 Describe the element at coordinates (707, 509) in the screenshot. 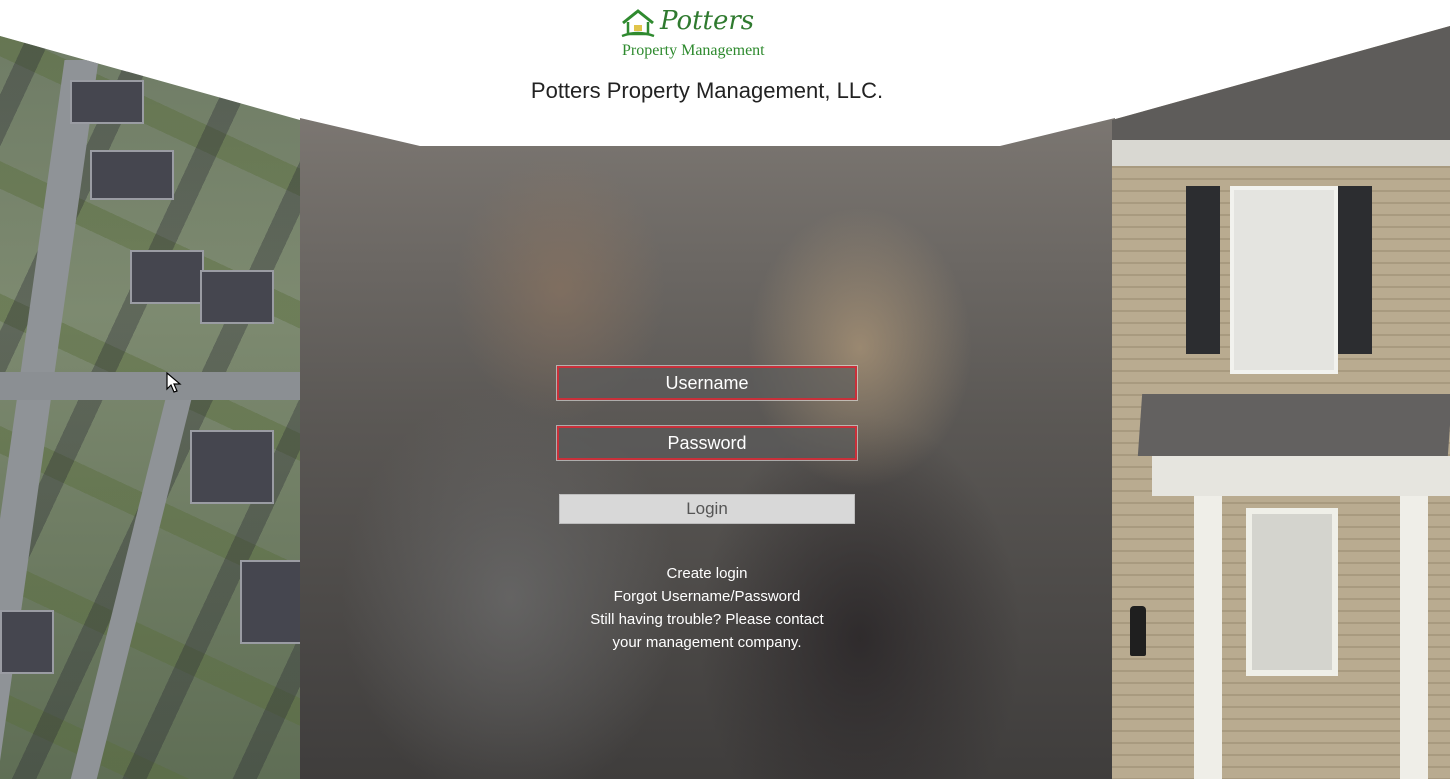

I see `login-button: Login` at that location.